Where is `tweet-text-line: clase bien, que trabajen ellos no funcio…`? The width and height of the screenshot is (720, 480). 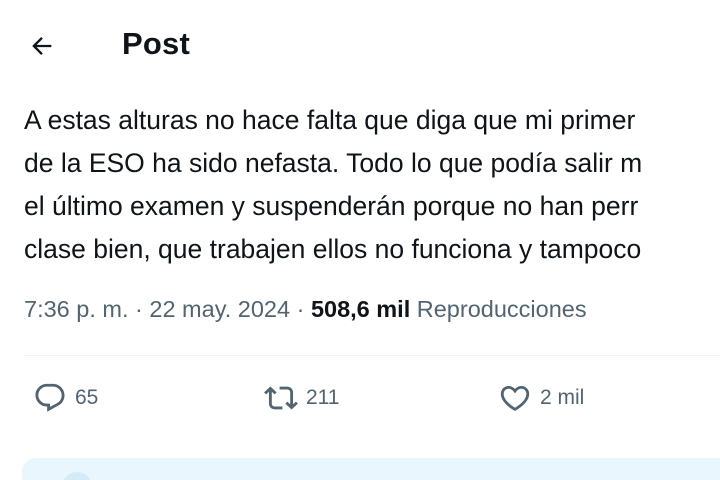 tweet-text-line: clase bien, que trabajen ellos no funcio… is located at coordinates (333, 249).